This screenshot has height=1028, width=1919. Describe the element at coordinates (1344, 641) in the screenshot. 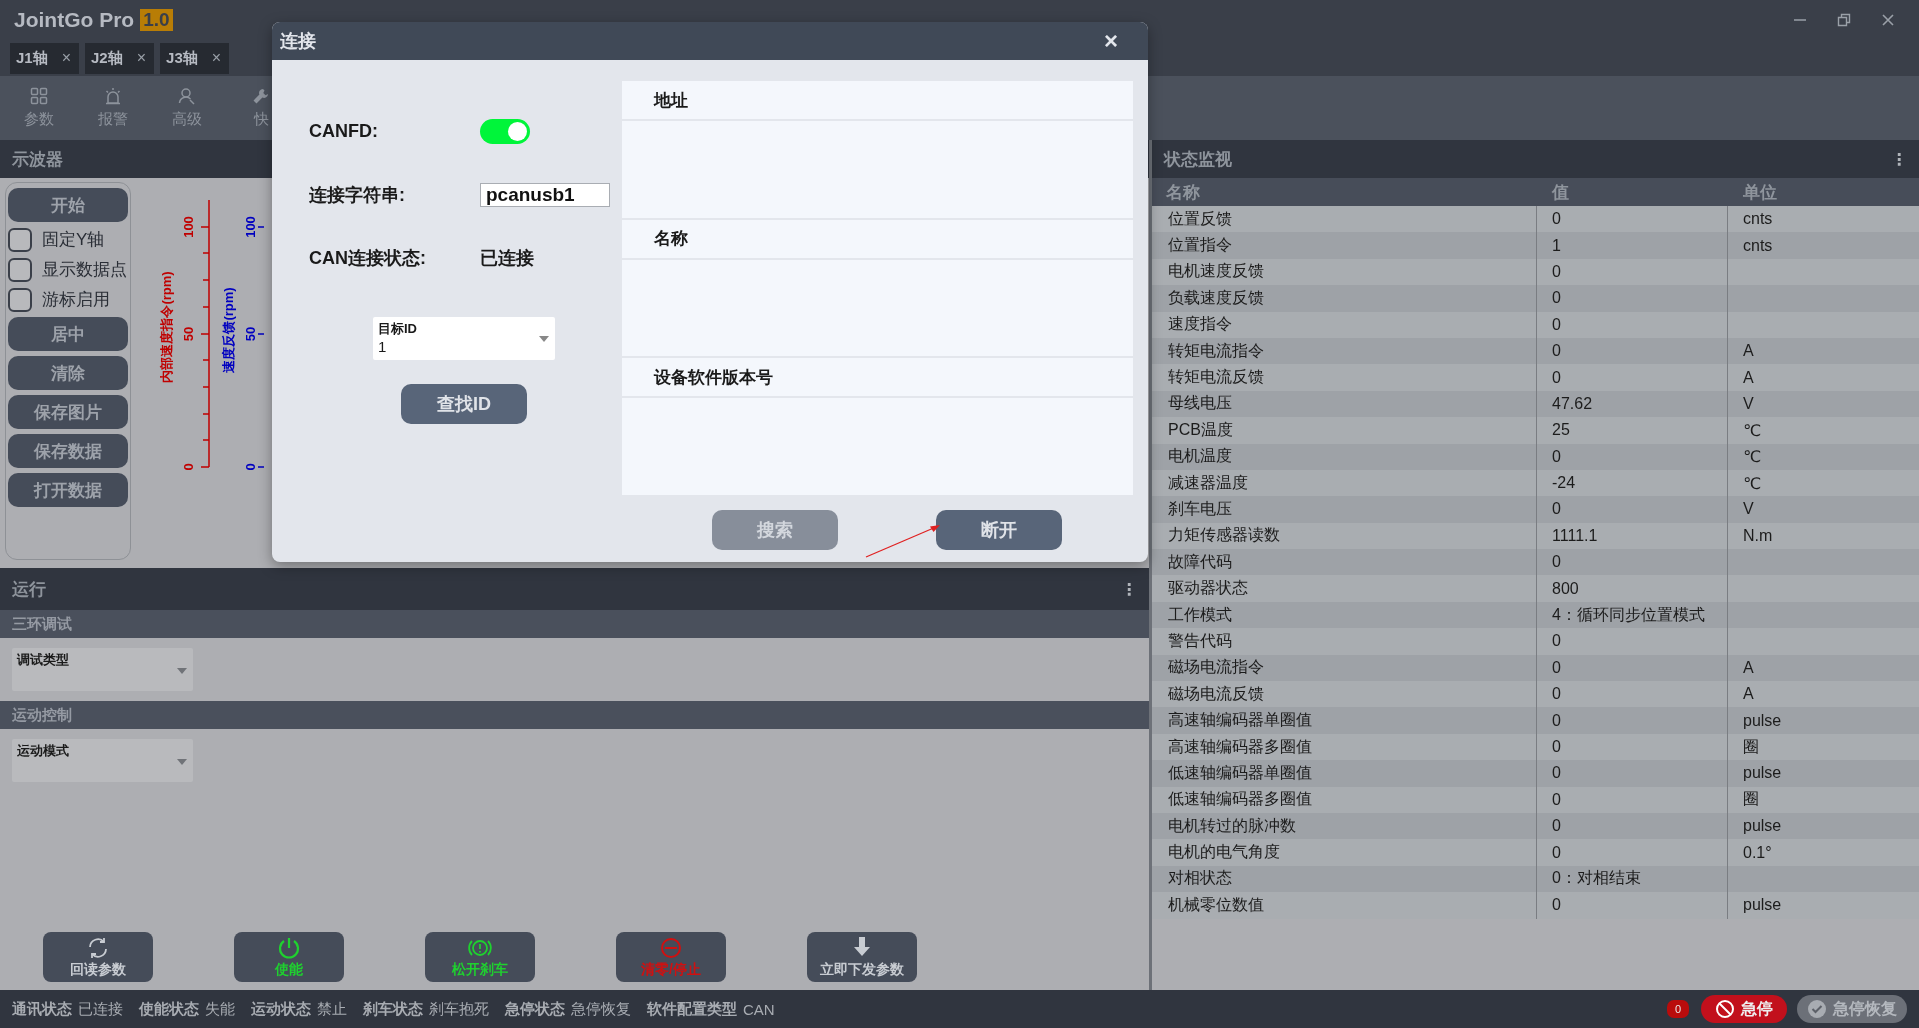

I see `table-cell: 警告代码` at that location.